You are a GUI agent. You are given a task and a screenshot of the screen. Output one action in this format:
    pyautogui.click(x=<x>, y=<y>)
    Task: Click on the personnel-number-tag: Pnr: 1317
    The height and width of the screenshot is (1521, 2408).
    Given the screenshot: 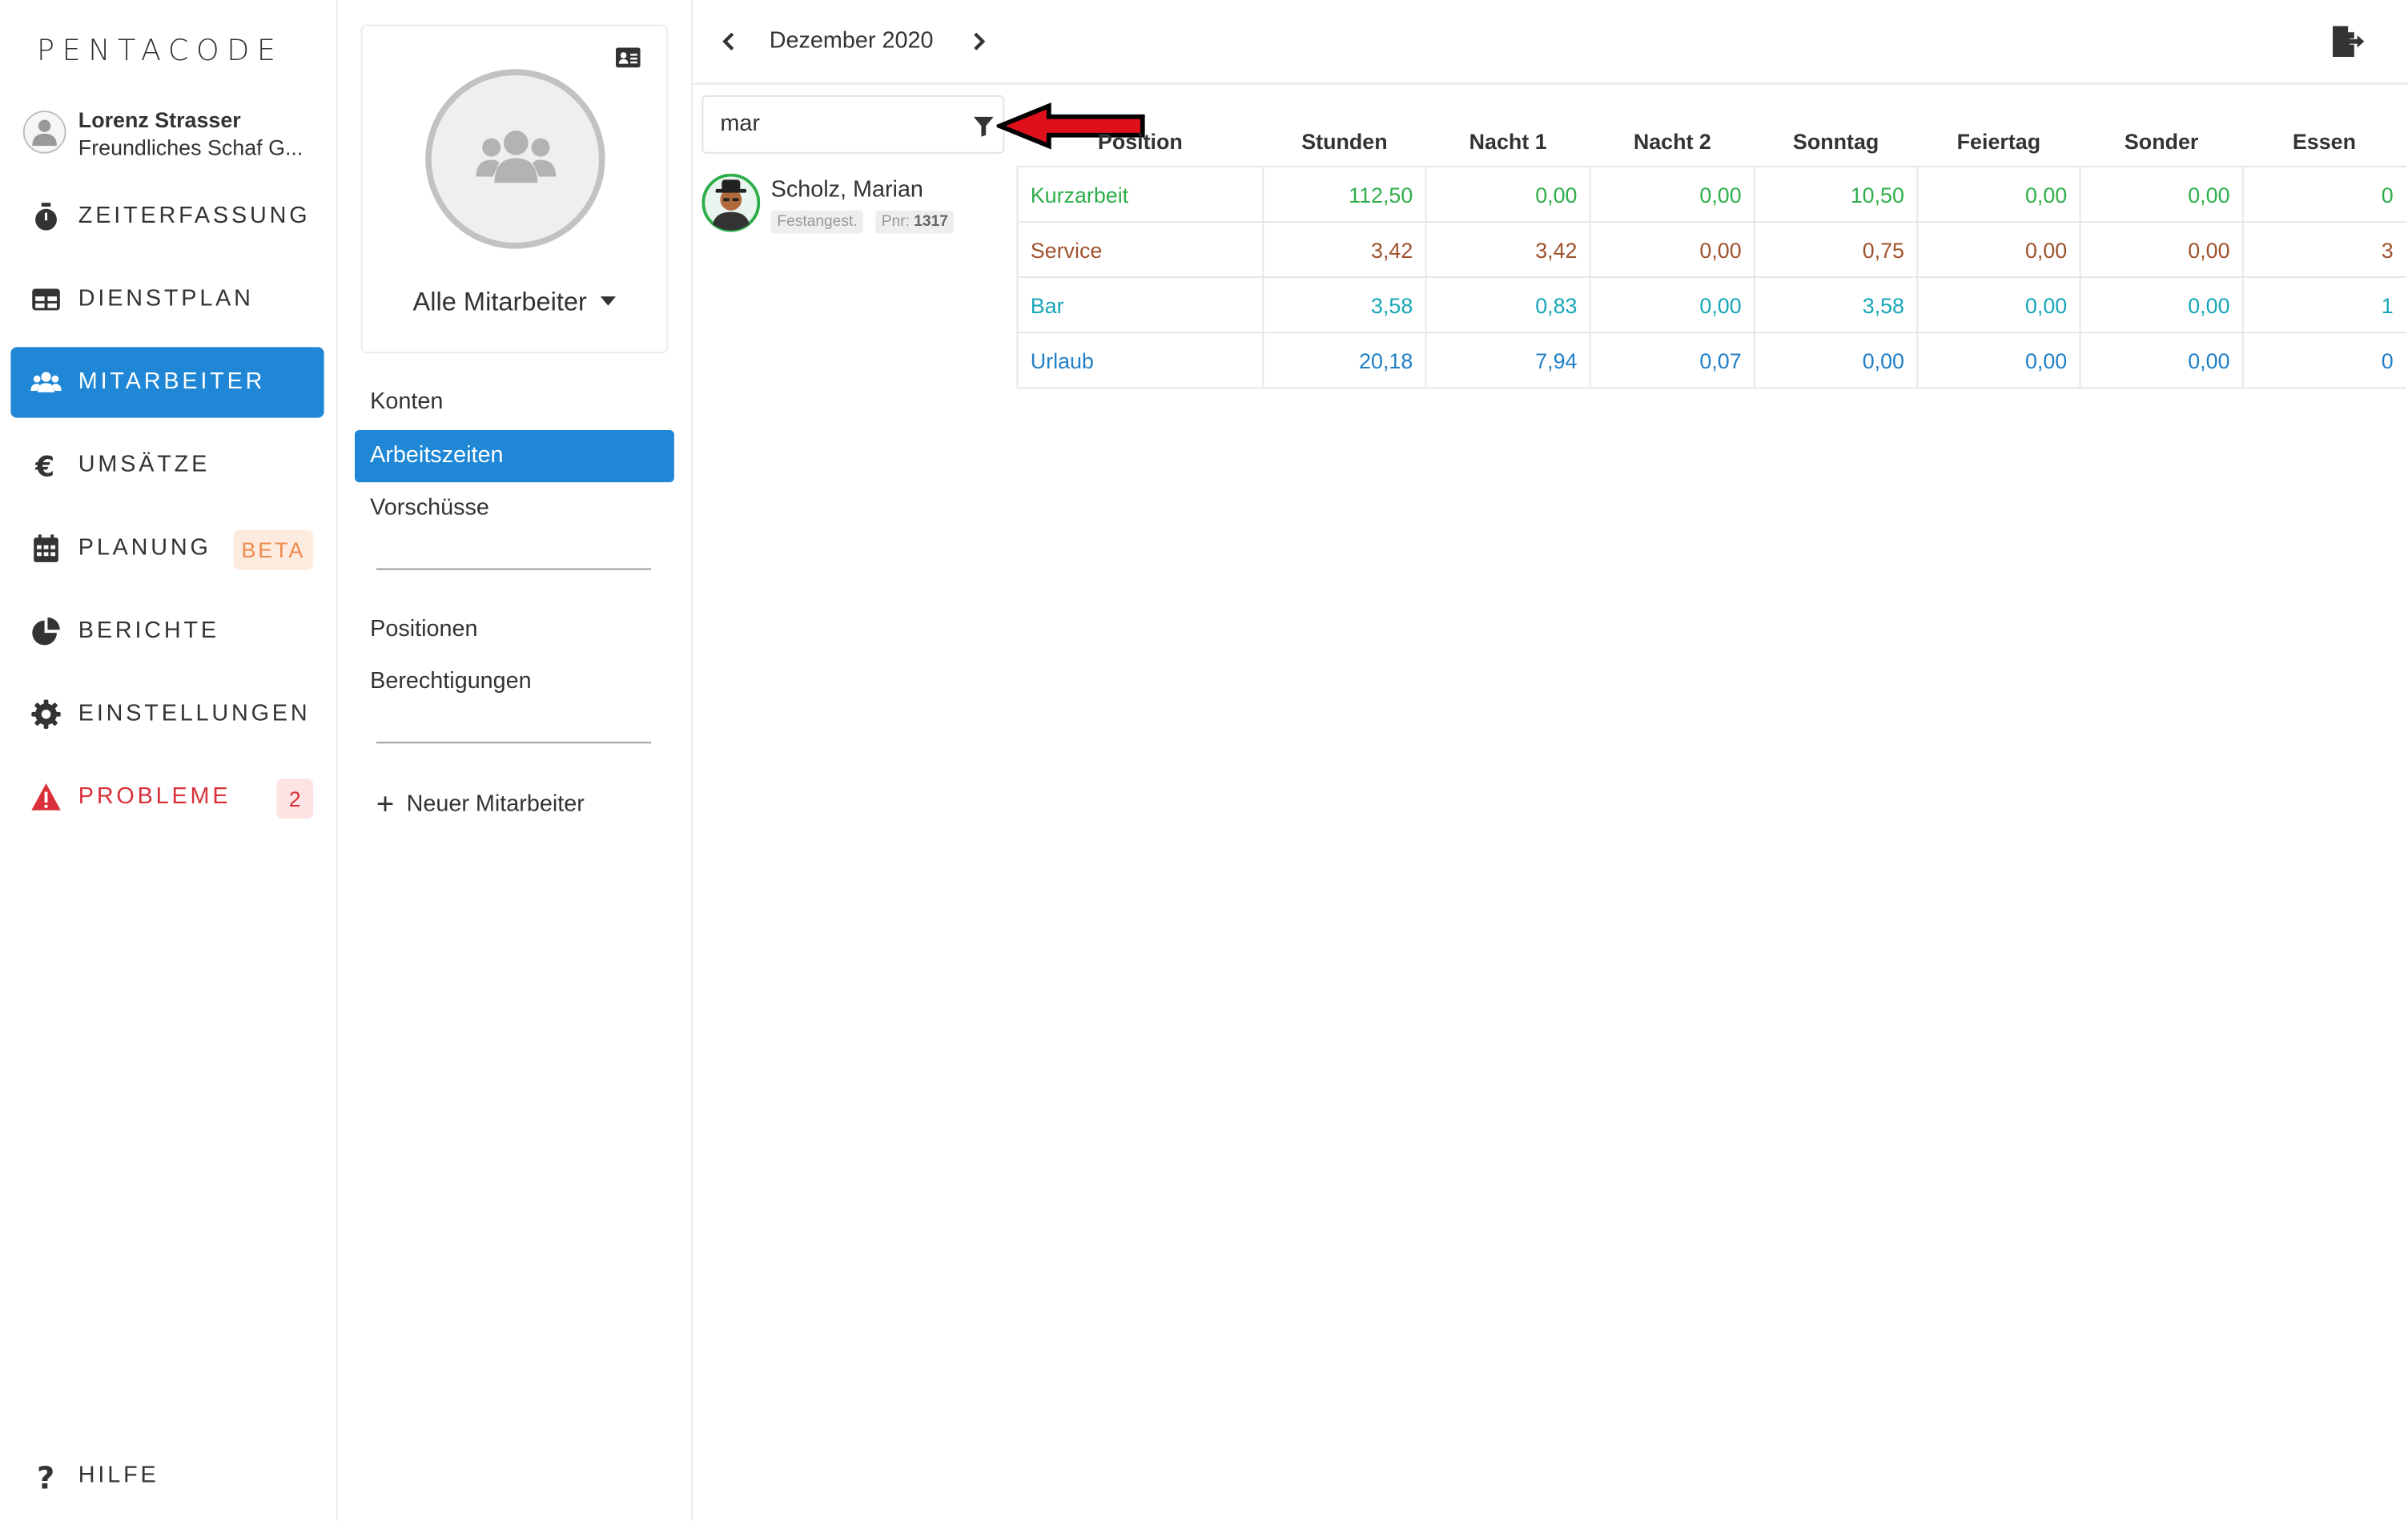 What is the action you would take?
    pyautogui.click(x=915, y=222)
    